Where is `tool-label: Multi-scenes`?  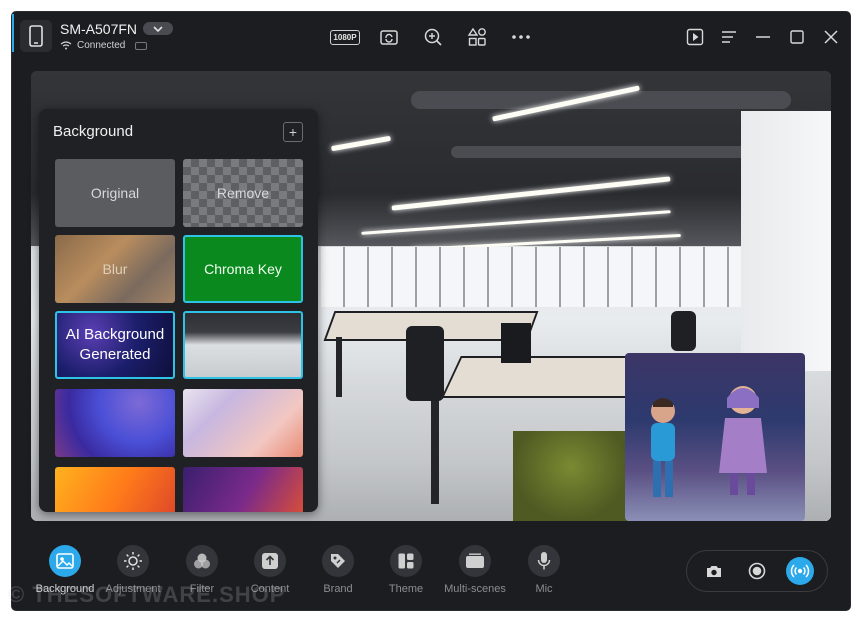 tool-label: Multi-scenes is located at coordinates (475, 589).